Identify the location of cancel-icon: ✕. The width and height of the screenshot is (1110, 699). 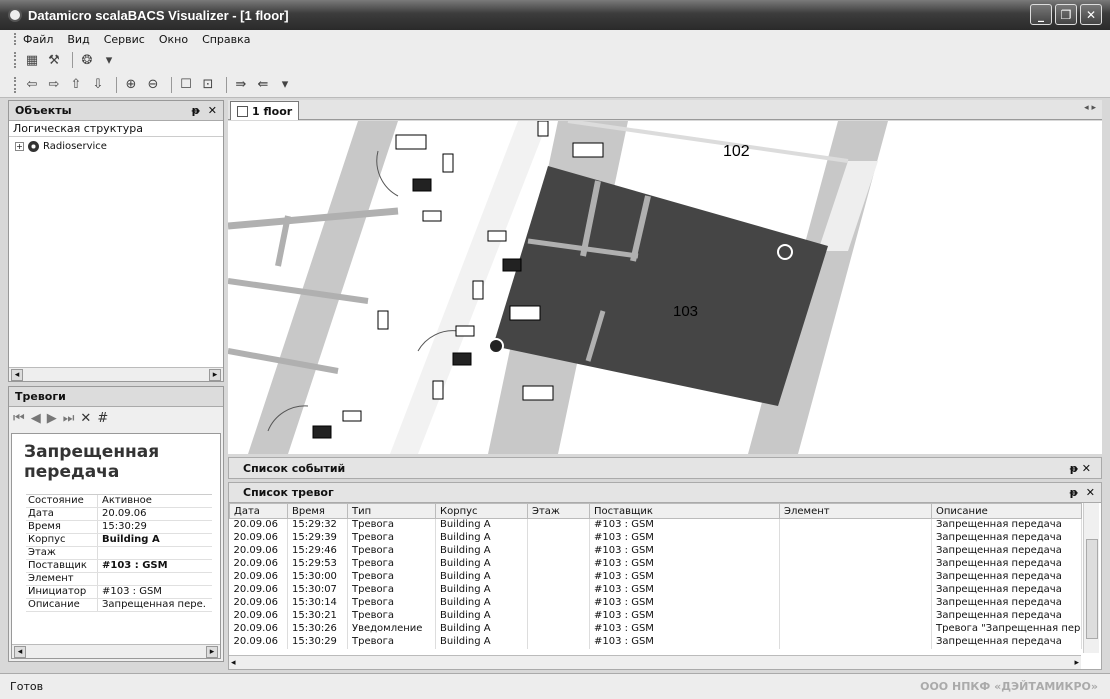
(85, 418).